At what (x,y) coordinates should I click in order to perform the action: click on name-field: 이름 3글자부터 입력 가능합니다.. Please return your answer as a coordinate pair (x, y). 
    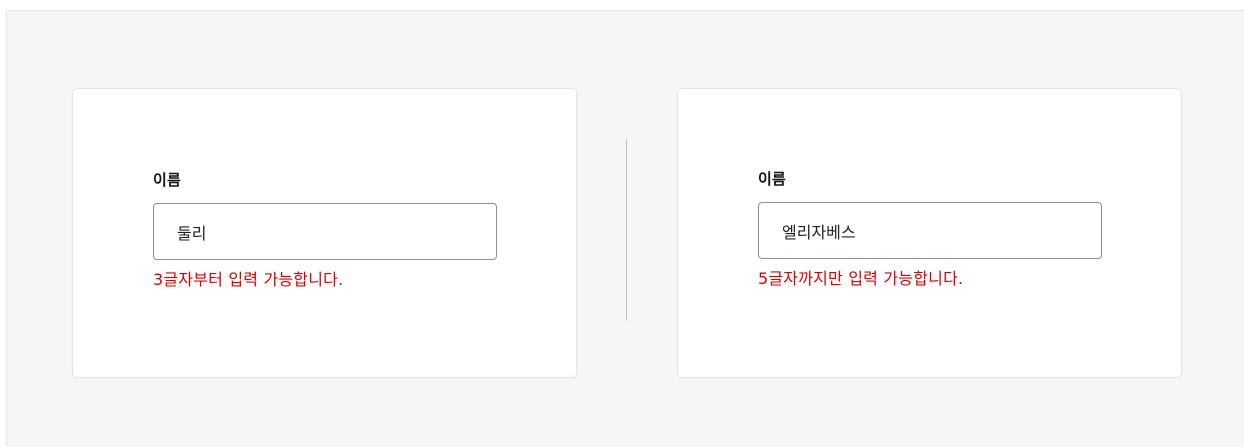
    Looking at the image, I should click on (325, 230).